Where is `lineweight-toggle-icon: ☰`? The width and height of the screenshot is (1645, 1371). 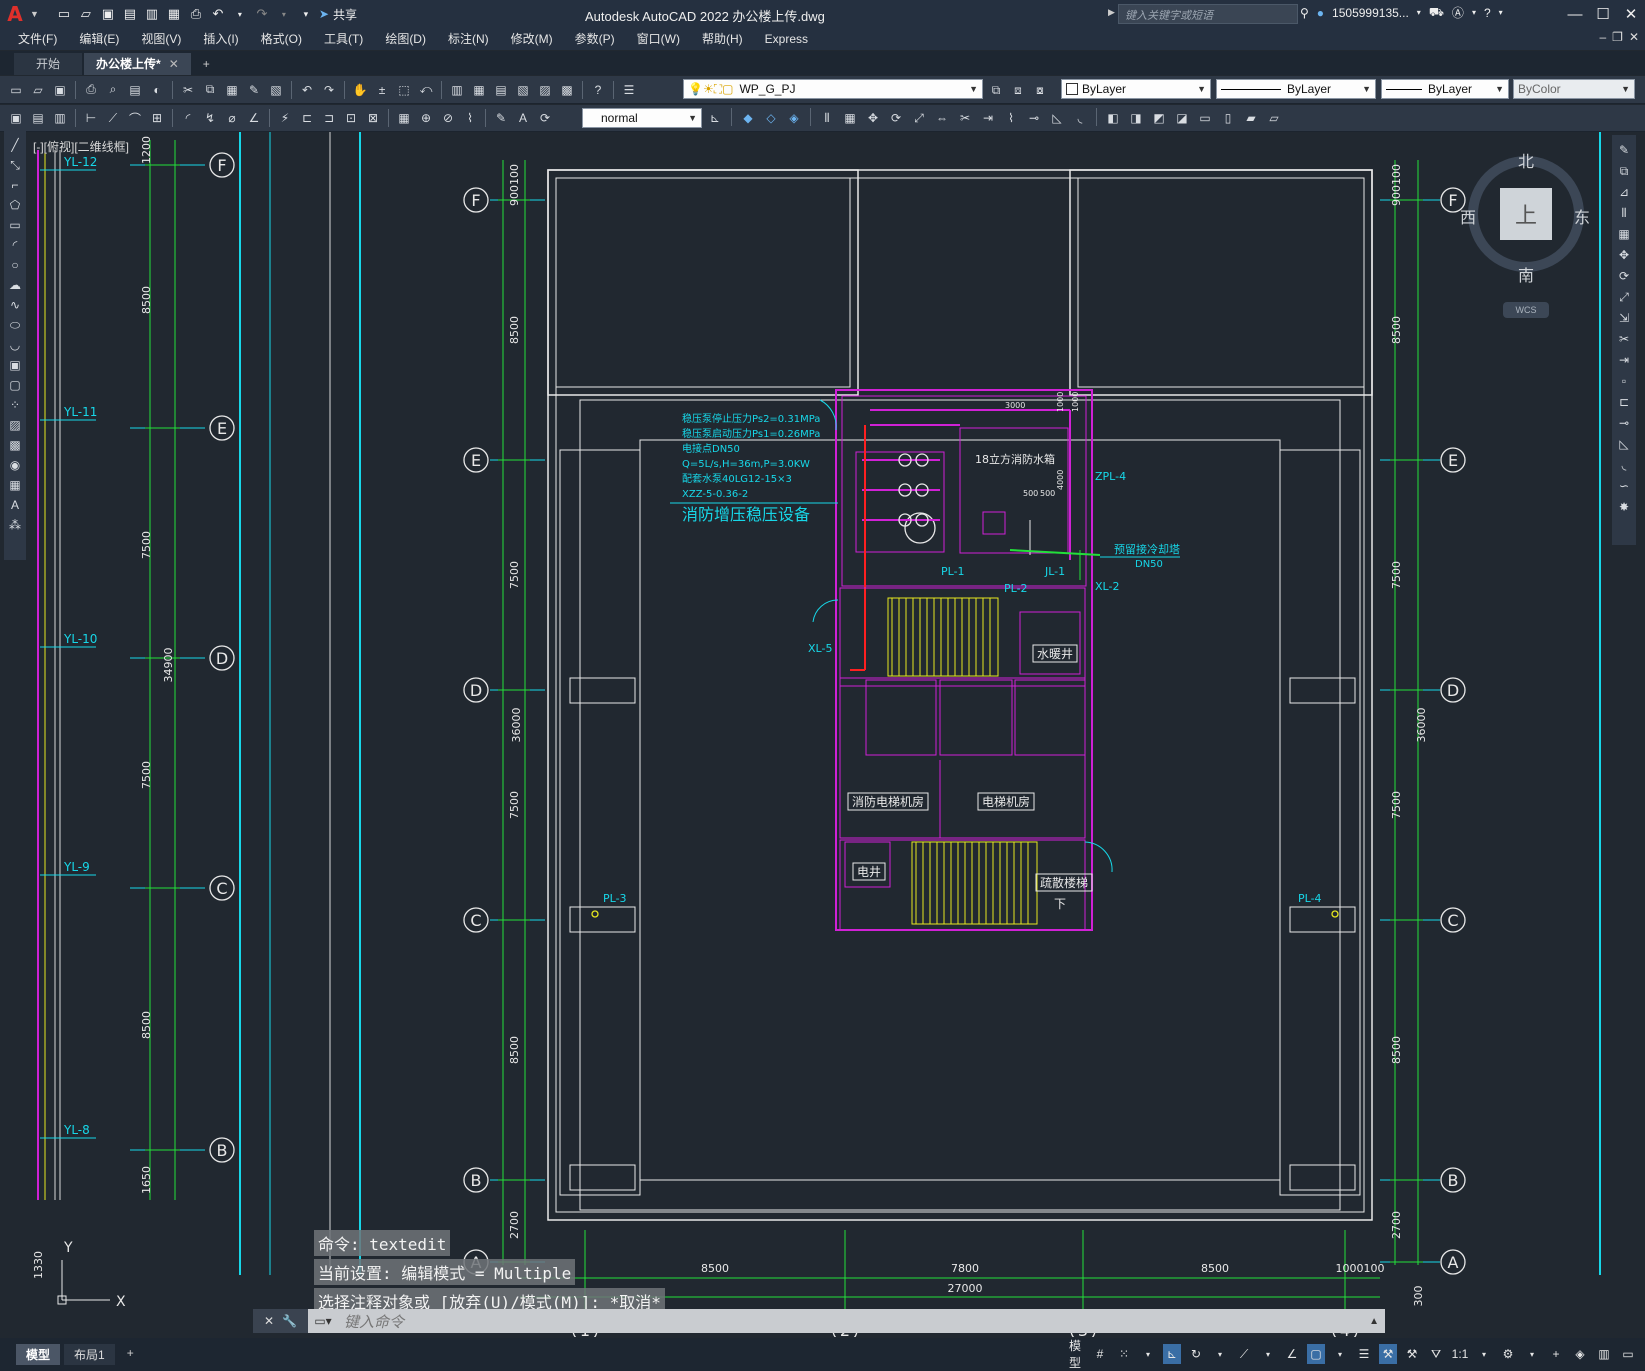 lineweight-toggle-icon: ☰ is located at coordinates (1364, 1354).